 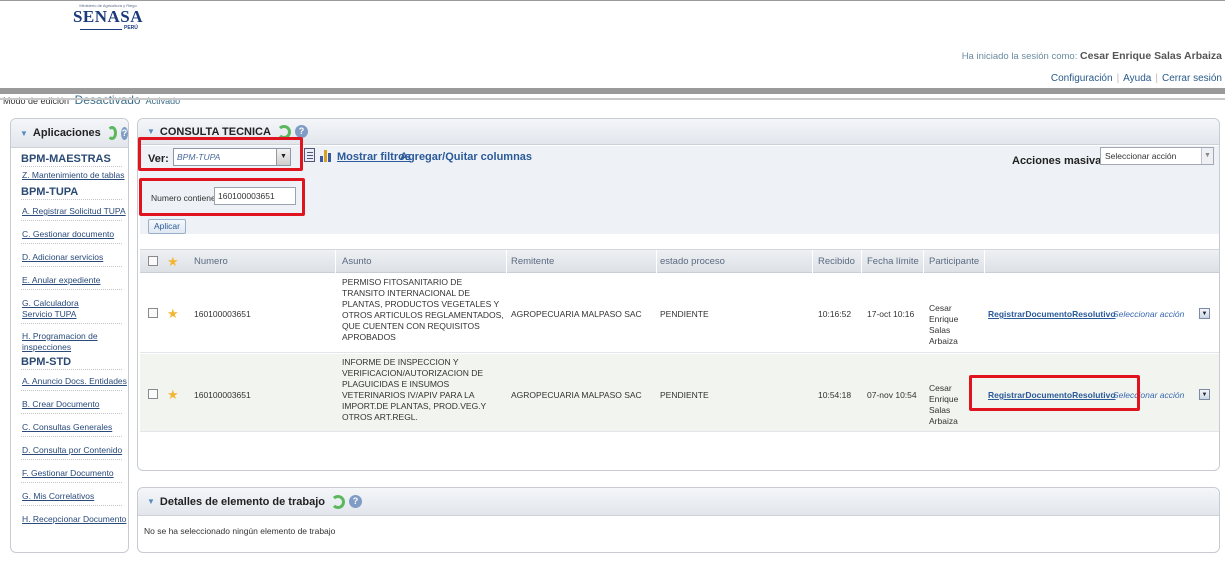 What do you see at coordinates (153, 261) in the screenshot?
I see `select-all-checkbox` at bounding box center [153, 261].